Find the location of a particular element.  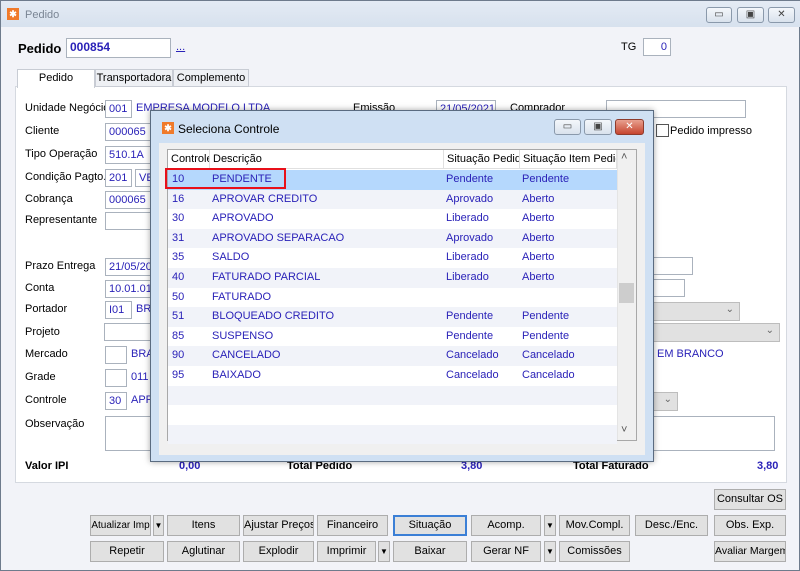

list-row: 30 APROVADO Liberado Aberto is located at coordinates (392, 219).